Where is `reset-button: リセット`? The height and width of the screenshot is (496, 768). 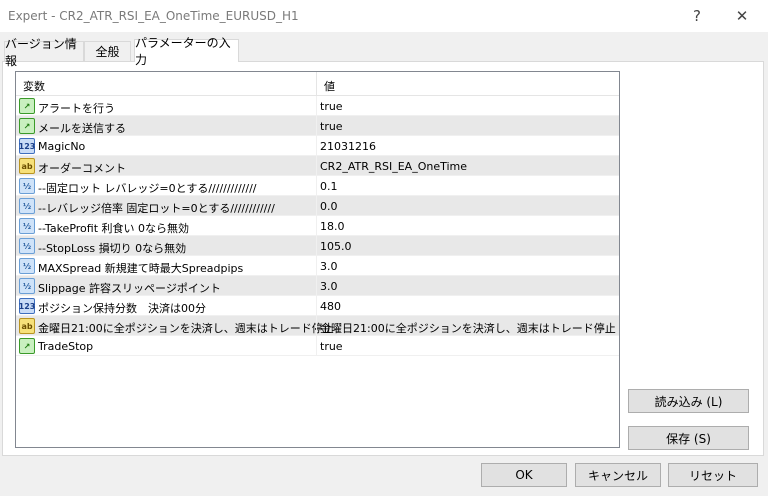
reset-button: リセット is located at coordinates (713, 475).